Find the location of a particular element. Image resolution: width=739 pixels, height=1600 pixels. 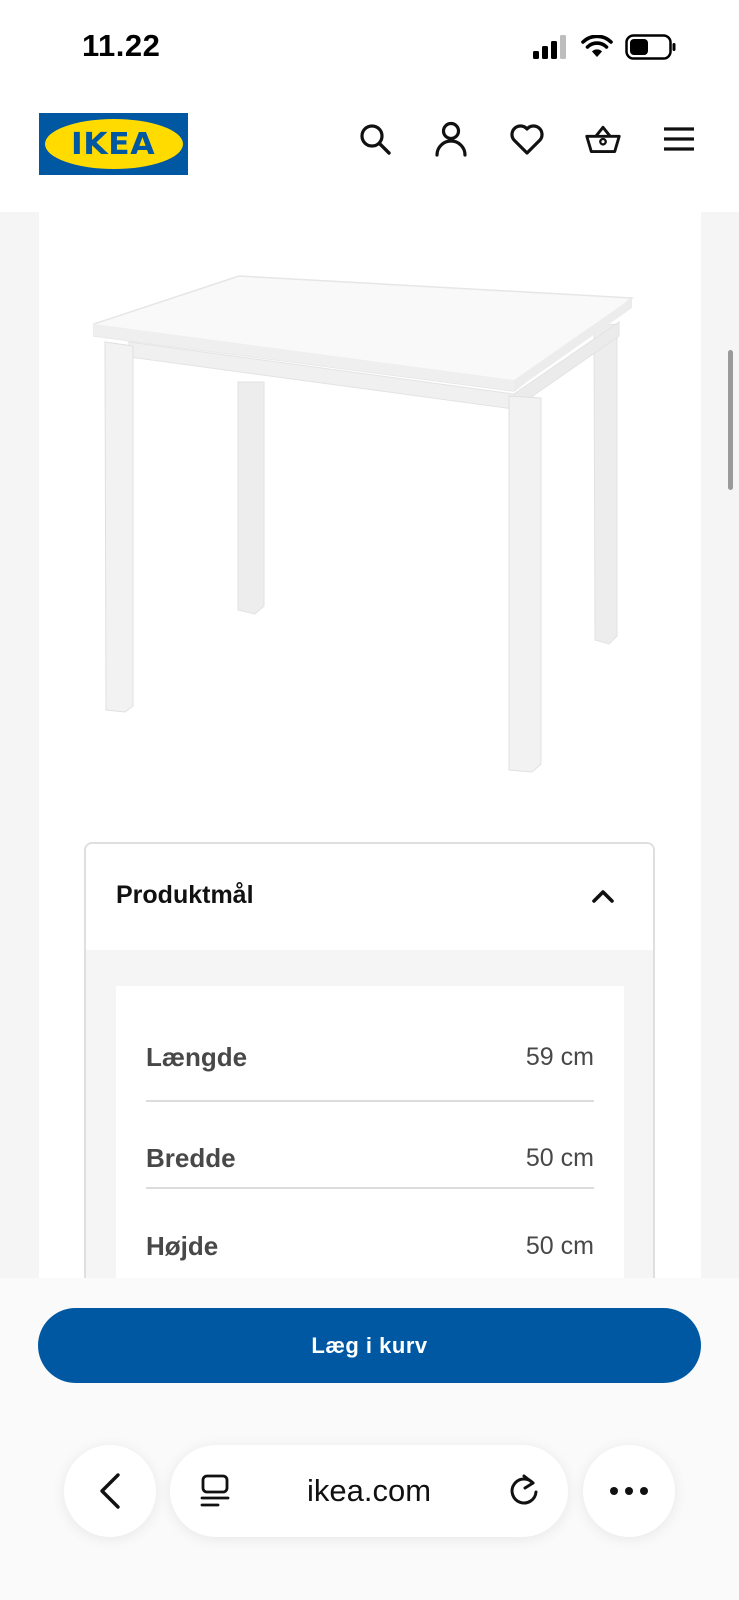

heart-icon is located at coordinates (527, 139).